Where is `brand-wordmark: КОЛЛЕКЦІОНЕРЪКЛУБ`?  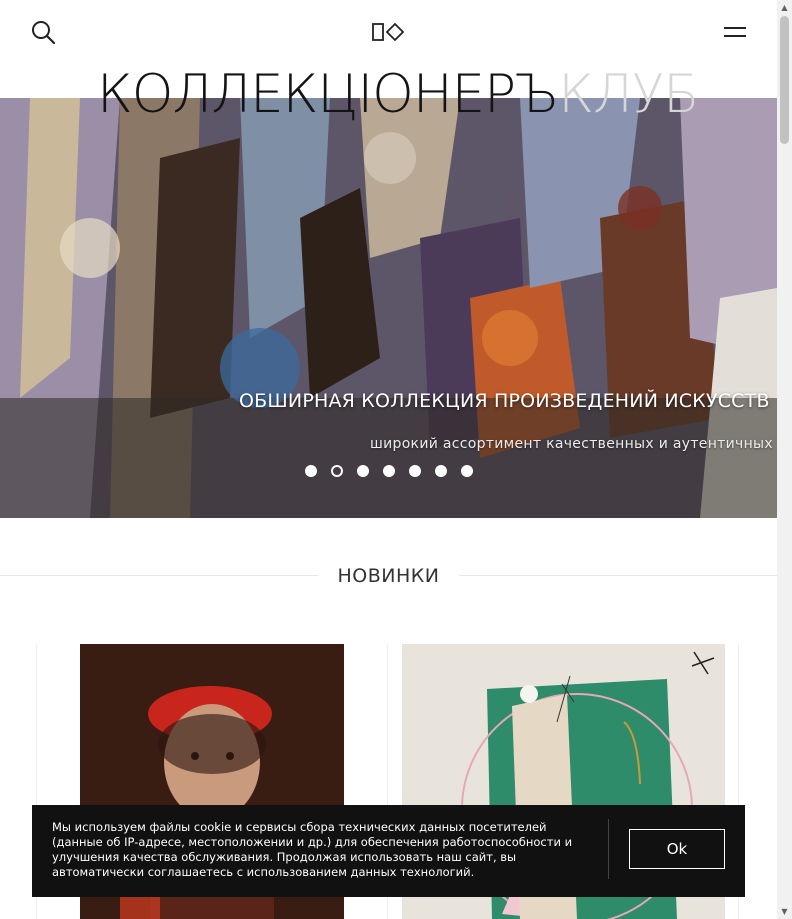
brand-wordmark: КОЛЛЕКЦІОНЕРЪКЛУБ is located at coordinates (398, 94).